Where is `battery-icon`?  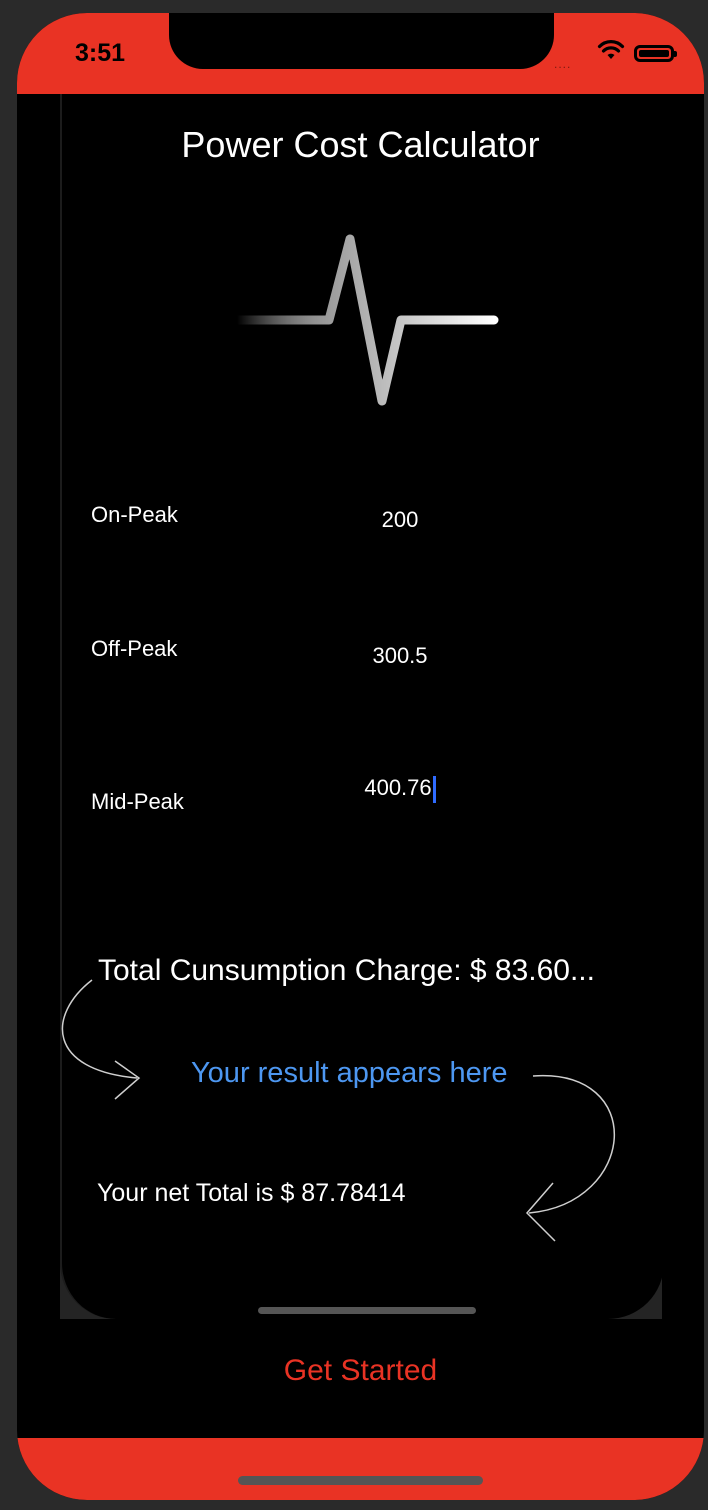 battery-icon is located at coordinates (655, 53).